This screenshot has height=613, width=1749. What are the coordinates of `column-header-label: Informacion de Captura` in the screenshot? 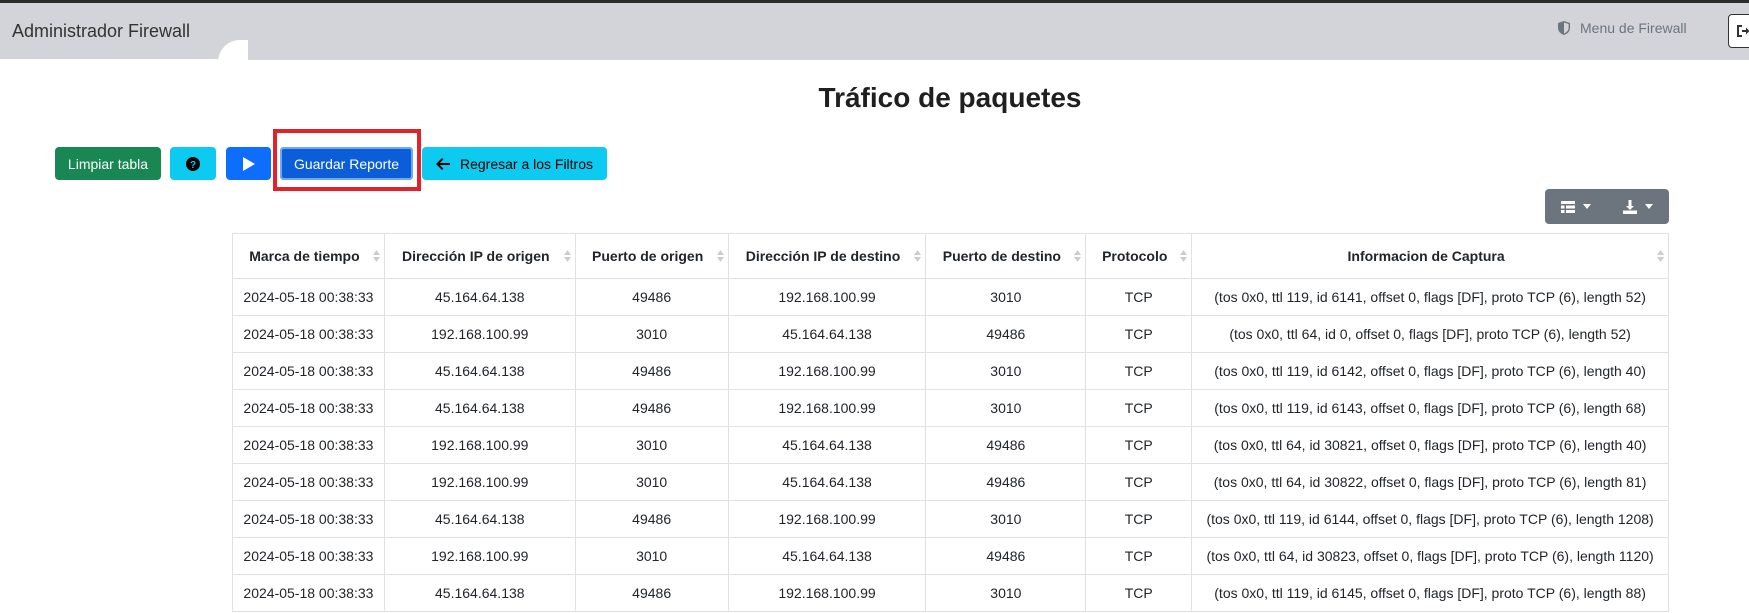 It's located at (1426, 256).